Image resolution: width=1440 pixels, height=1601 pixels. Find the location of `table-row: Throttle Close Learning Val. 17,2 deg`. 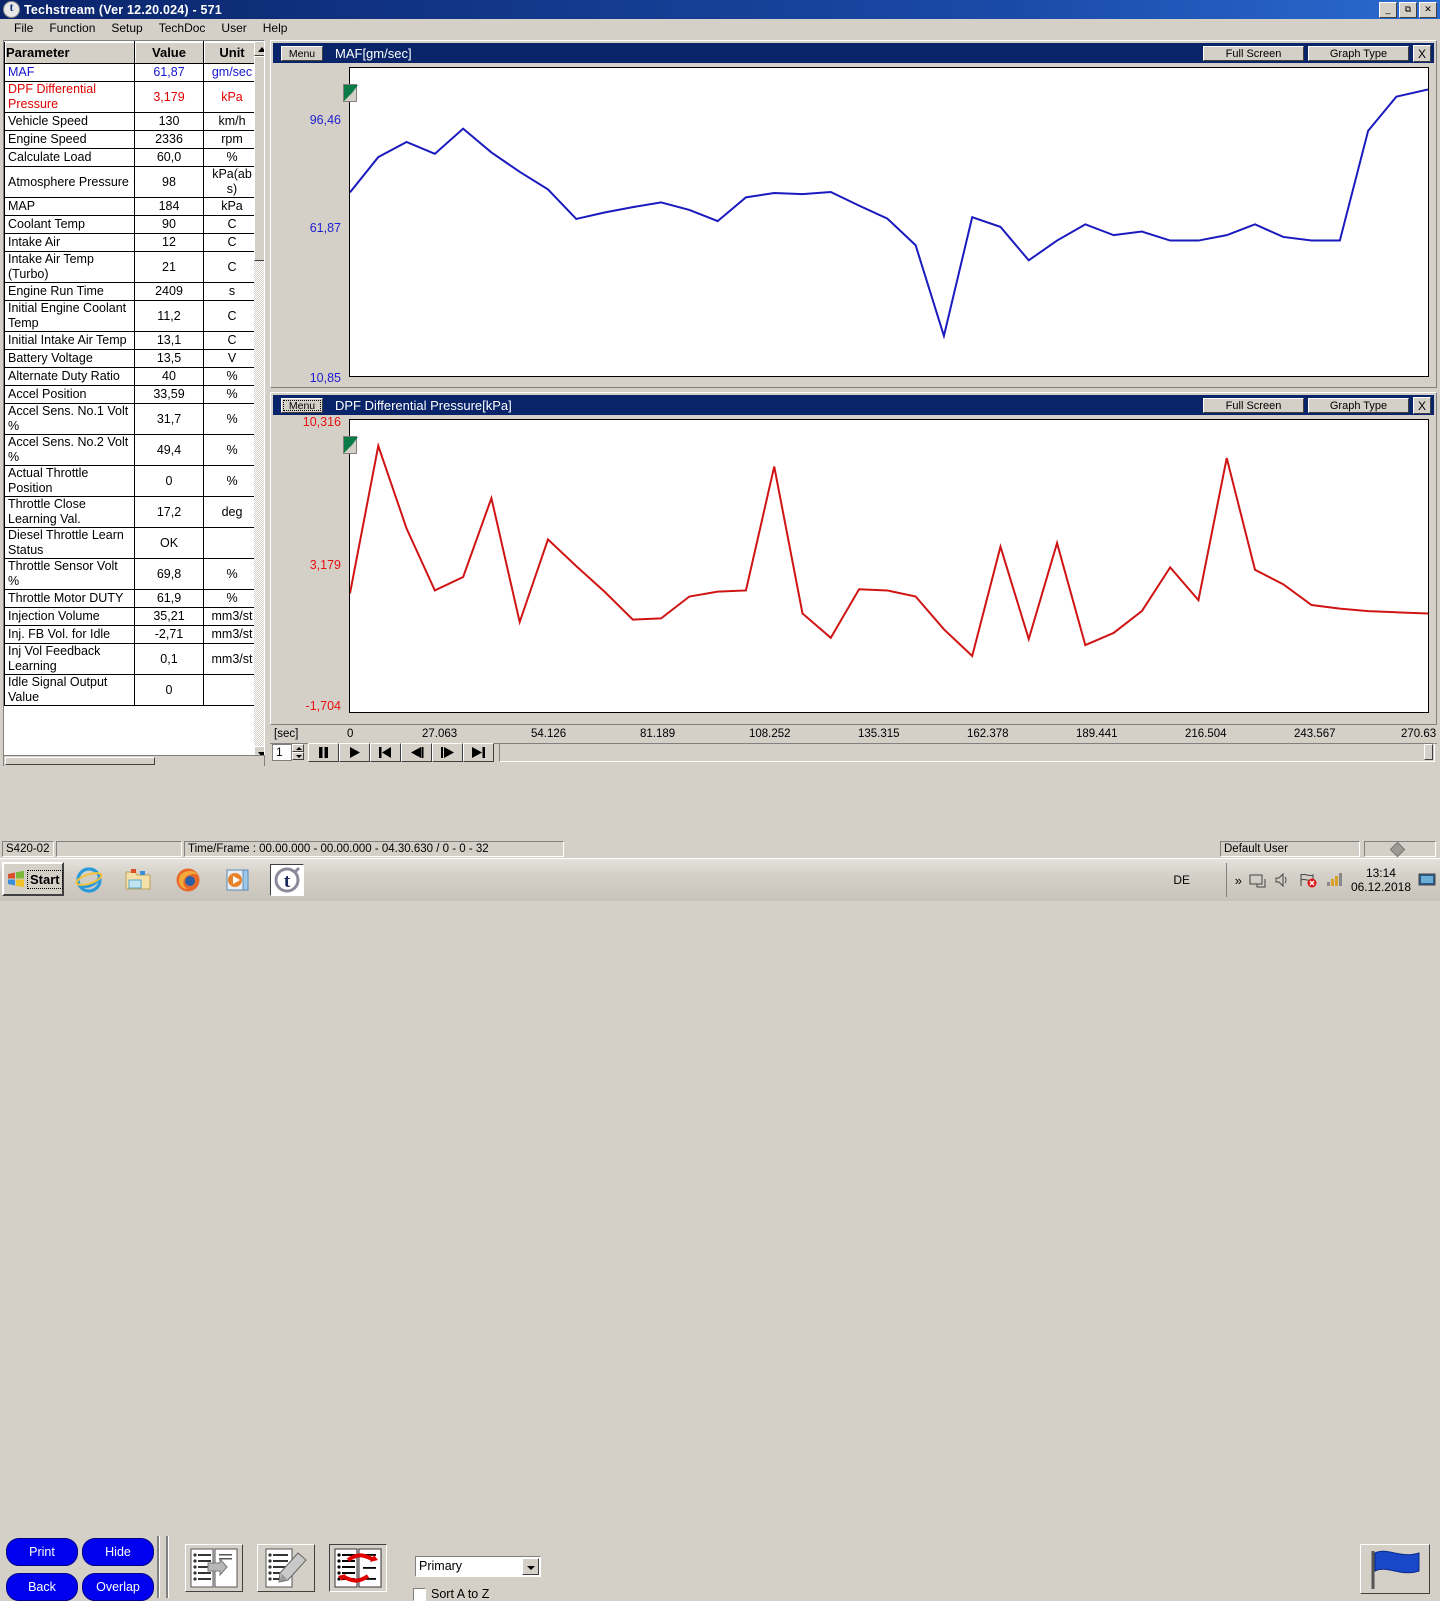

table-row: Throttle Close Learning Val. 17,2 deg is located at coordinates (132, 512).